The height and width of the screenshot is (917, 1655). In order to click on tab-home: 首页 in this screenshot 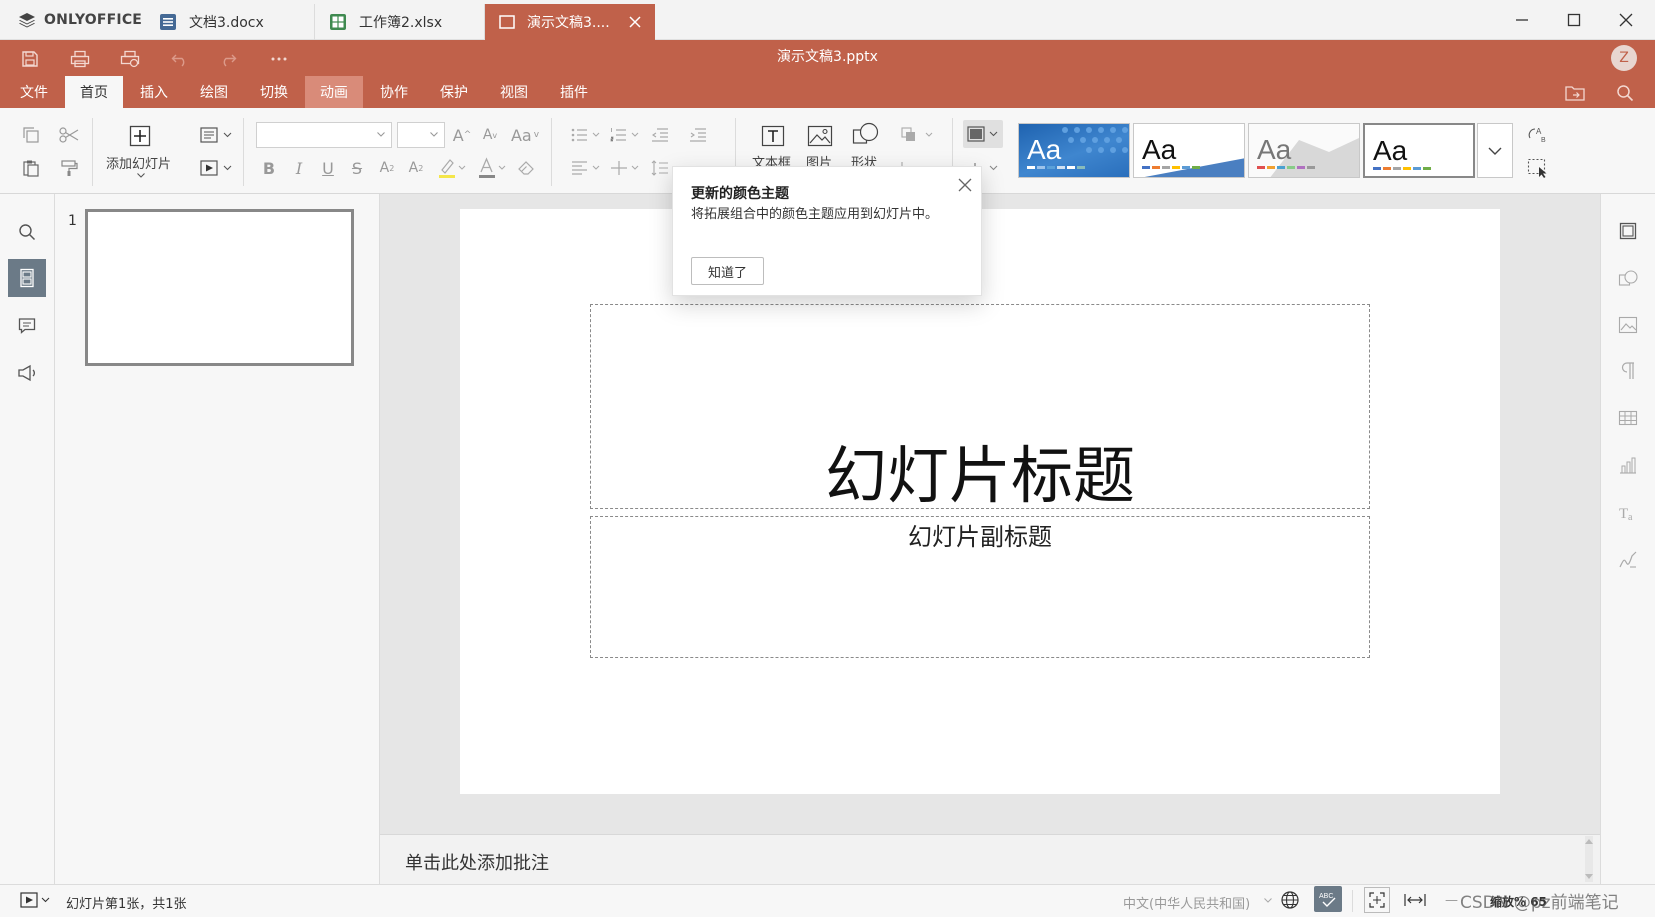, I will do `click(94, 92)`.